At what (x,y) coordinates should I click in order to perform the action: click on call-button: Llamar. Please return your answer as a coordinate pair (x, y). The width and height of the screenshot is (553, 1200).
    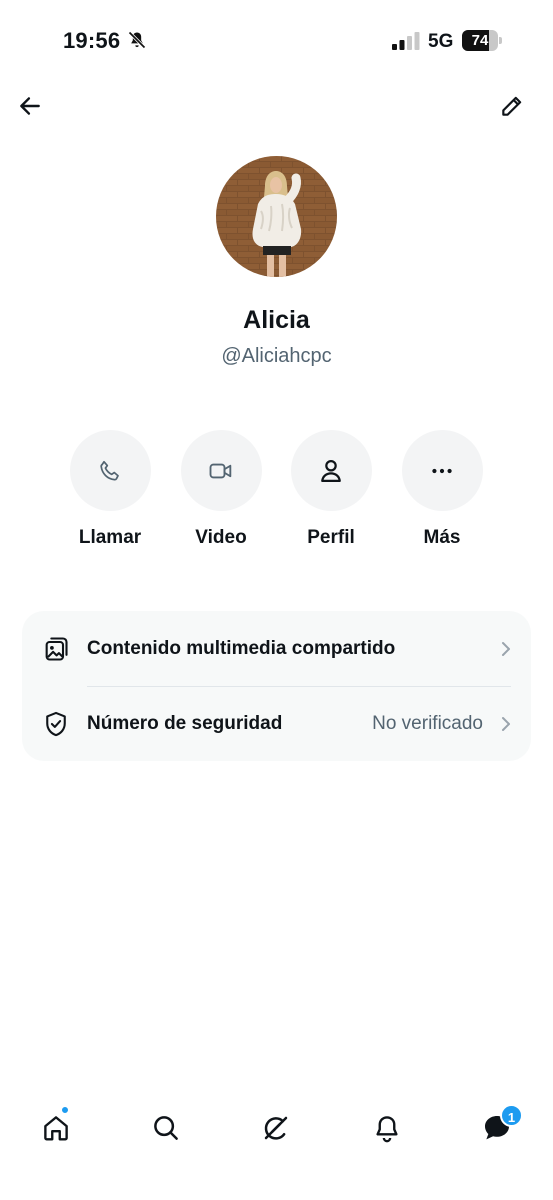
    Looking at the image, I should click on (110, 489).